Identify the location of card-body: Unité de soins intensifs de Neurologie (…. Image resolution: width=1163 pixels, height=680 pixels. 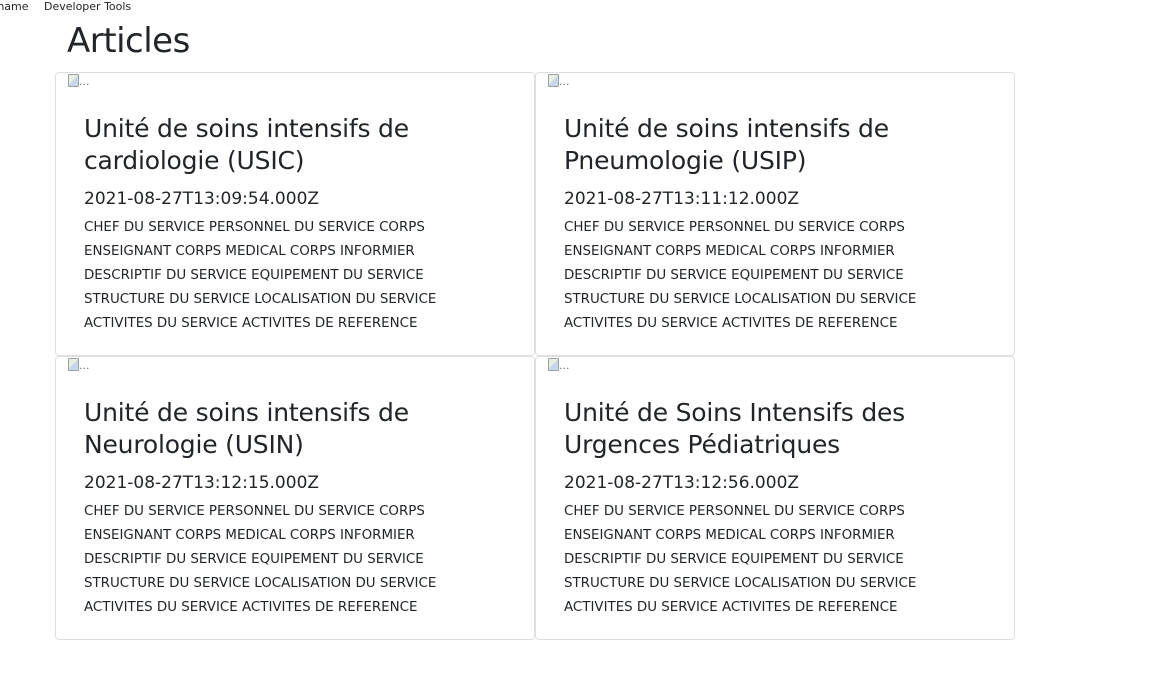
(299, 508).